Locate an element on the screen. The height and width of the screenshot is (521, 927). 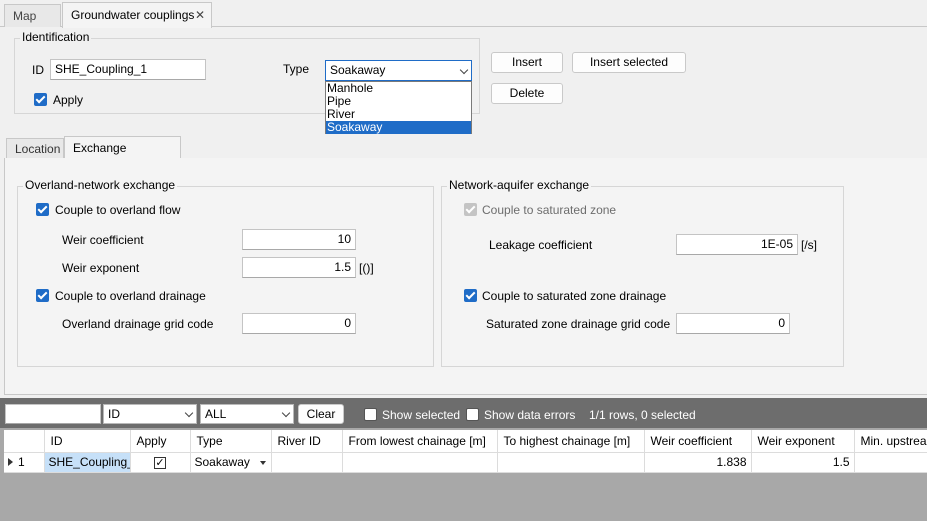
weir-coefficient-label: Weir coefficient is located at coordinates (103, 240).